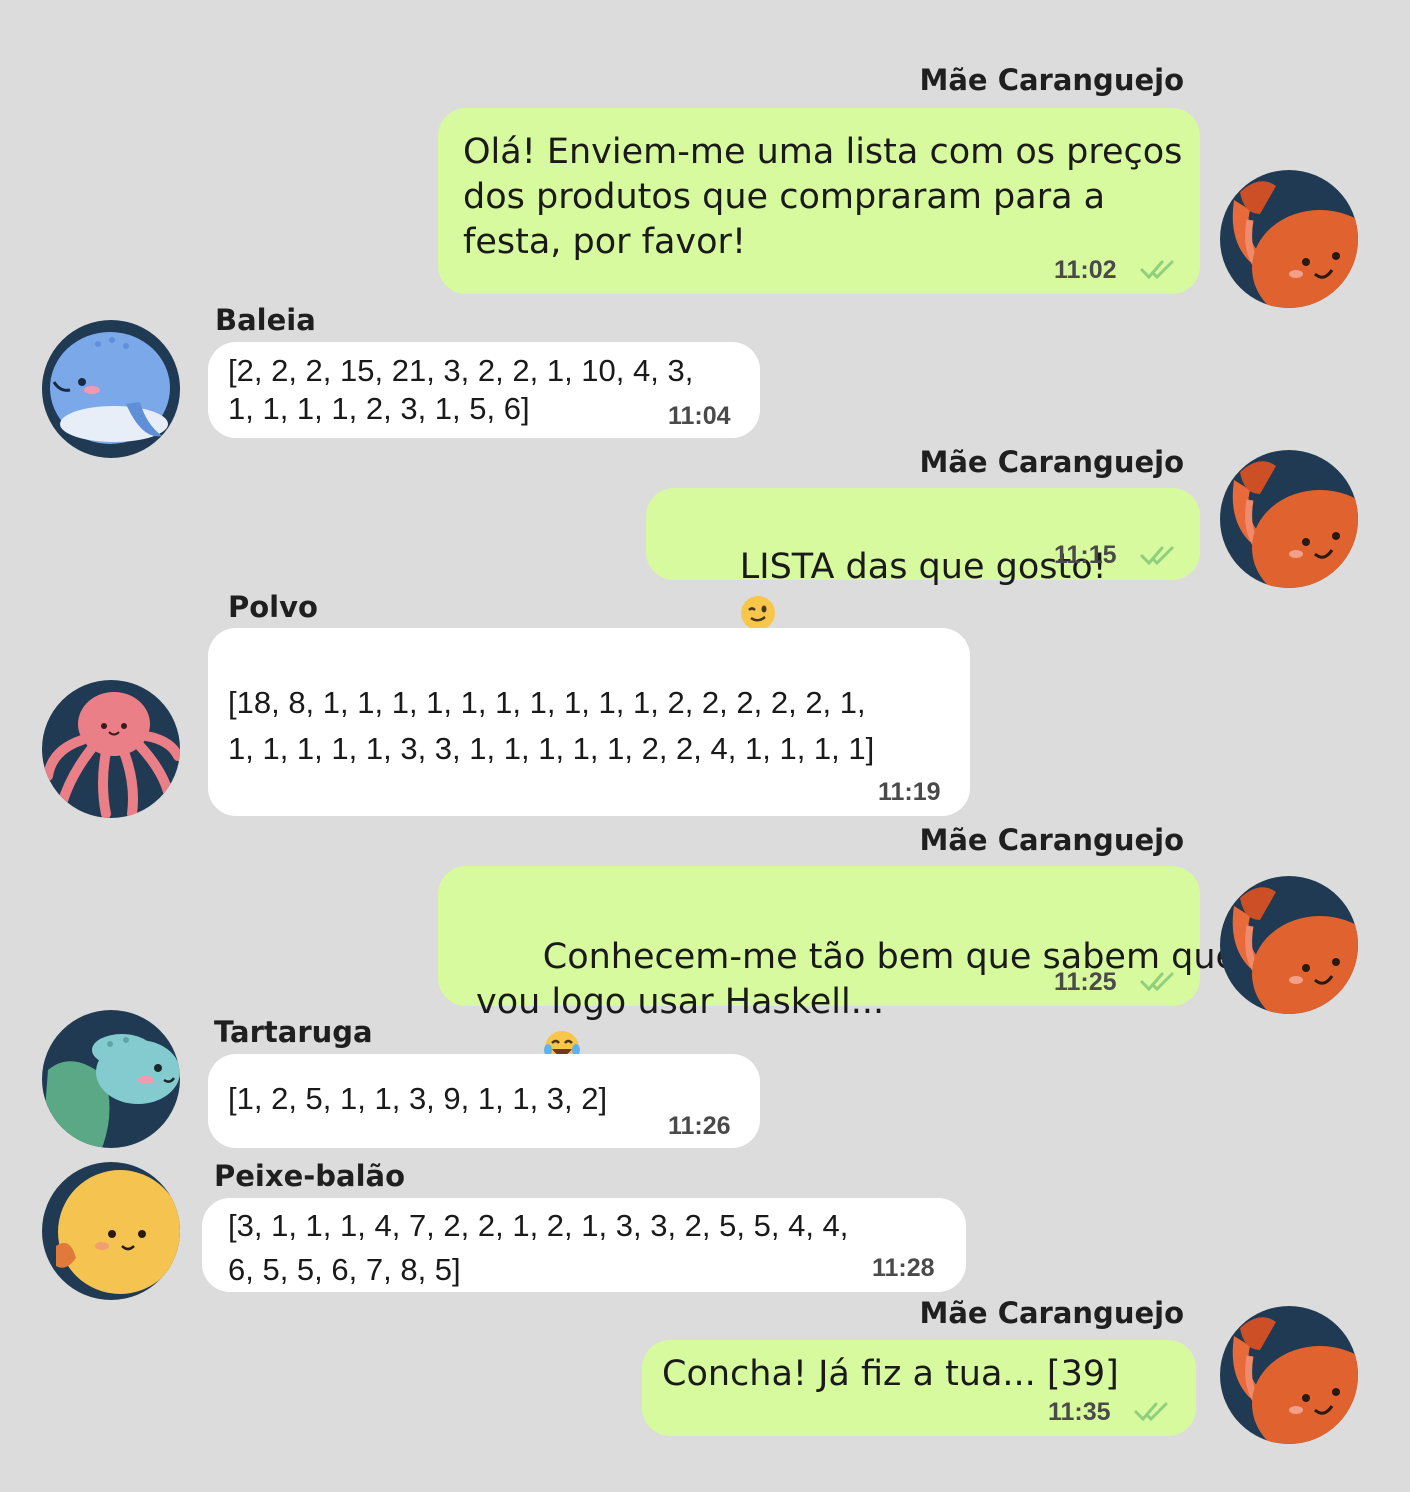 The image size is (1410, 1492). Describe the element at coordinates (909, 792) in the screenshot. I see `message-time: 11:19` at that location.